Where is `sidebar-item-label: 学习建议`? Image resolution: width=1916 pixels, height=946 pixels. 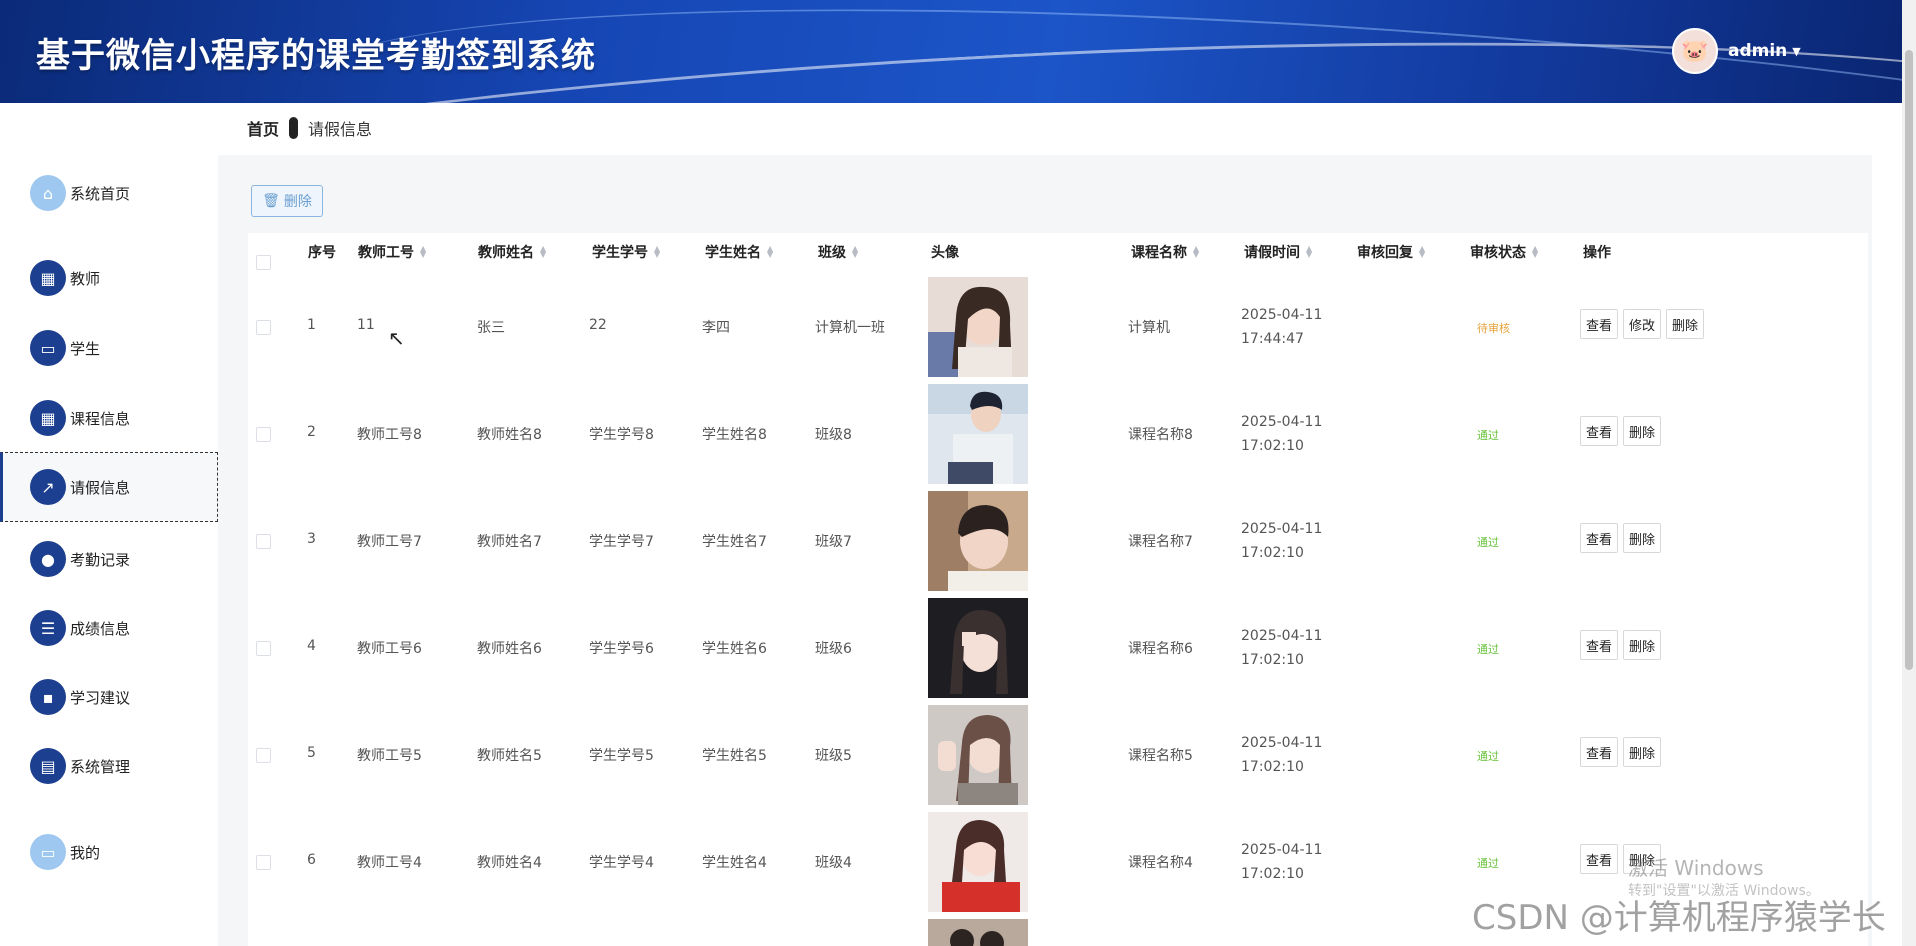 sidebar-item-label: 学习建议 is located at coordinates (100, 697).